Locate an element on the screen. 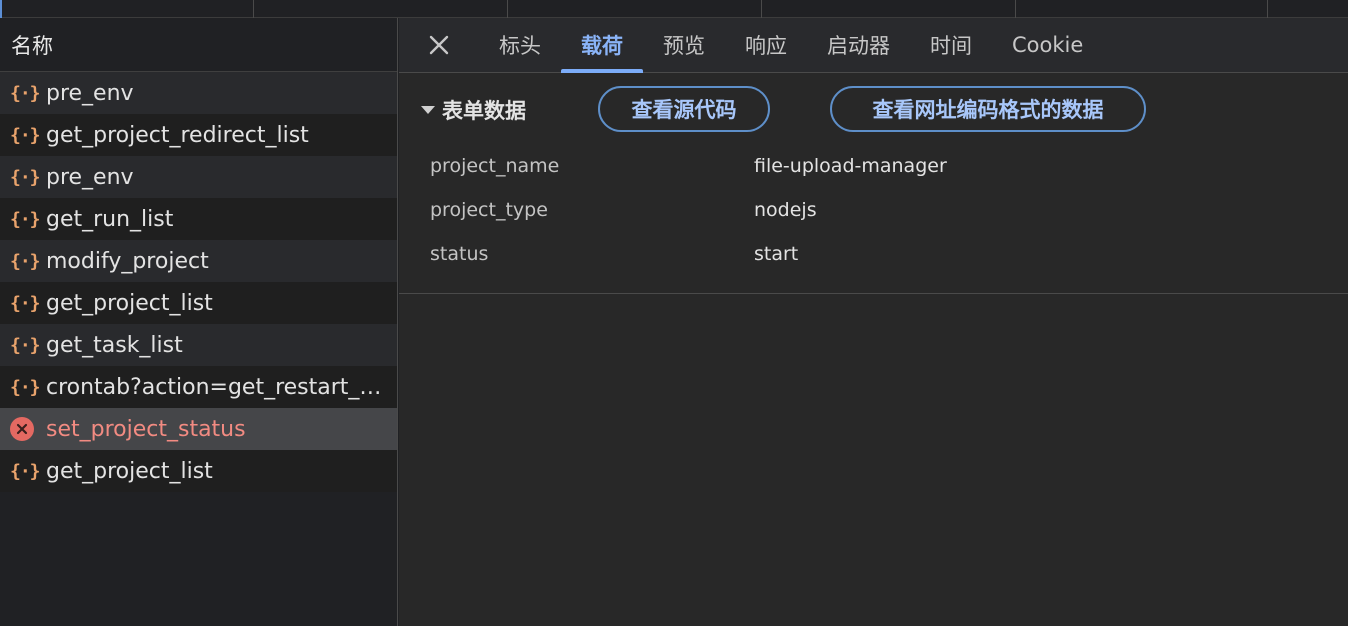 The width and height of the screenshot is (1348, 626). form-field-row: project_type nodejs is located at coordinates (623, 210).